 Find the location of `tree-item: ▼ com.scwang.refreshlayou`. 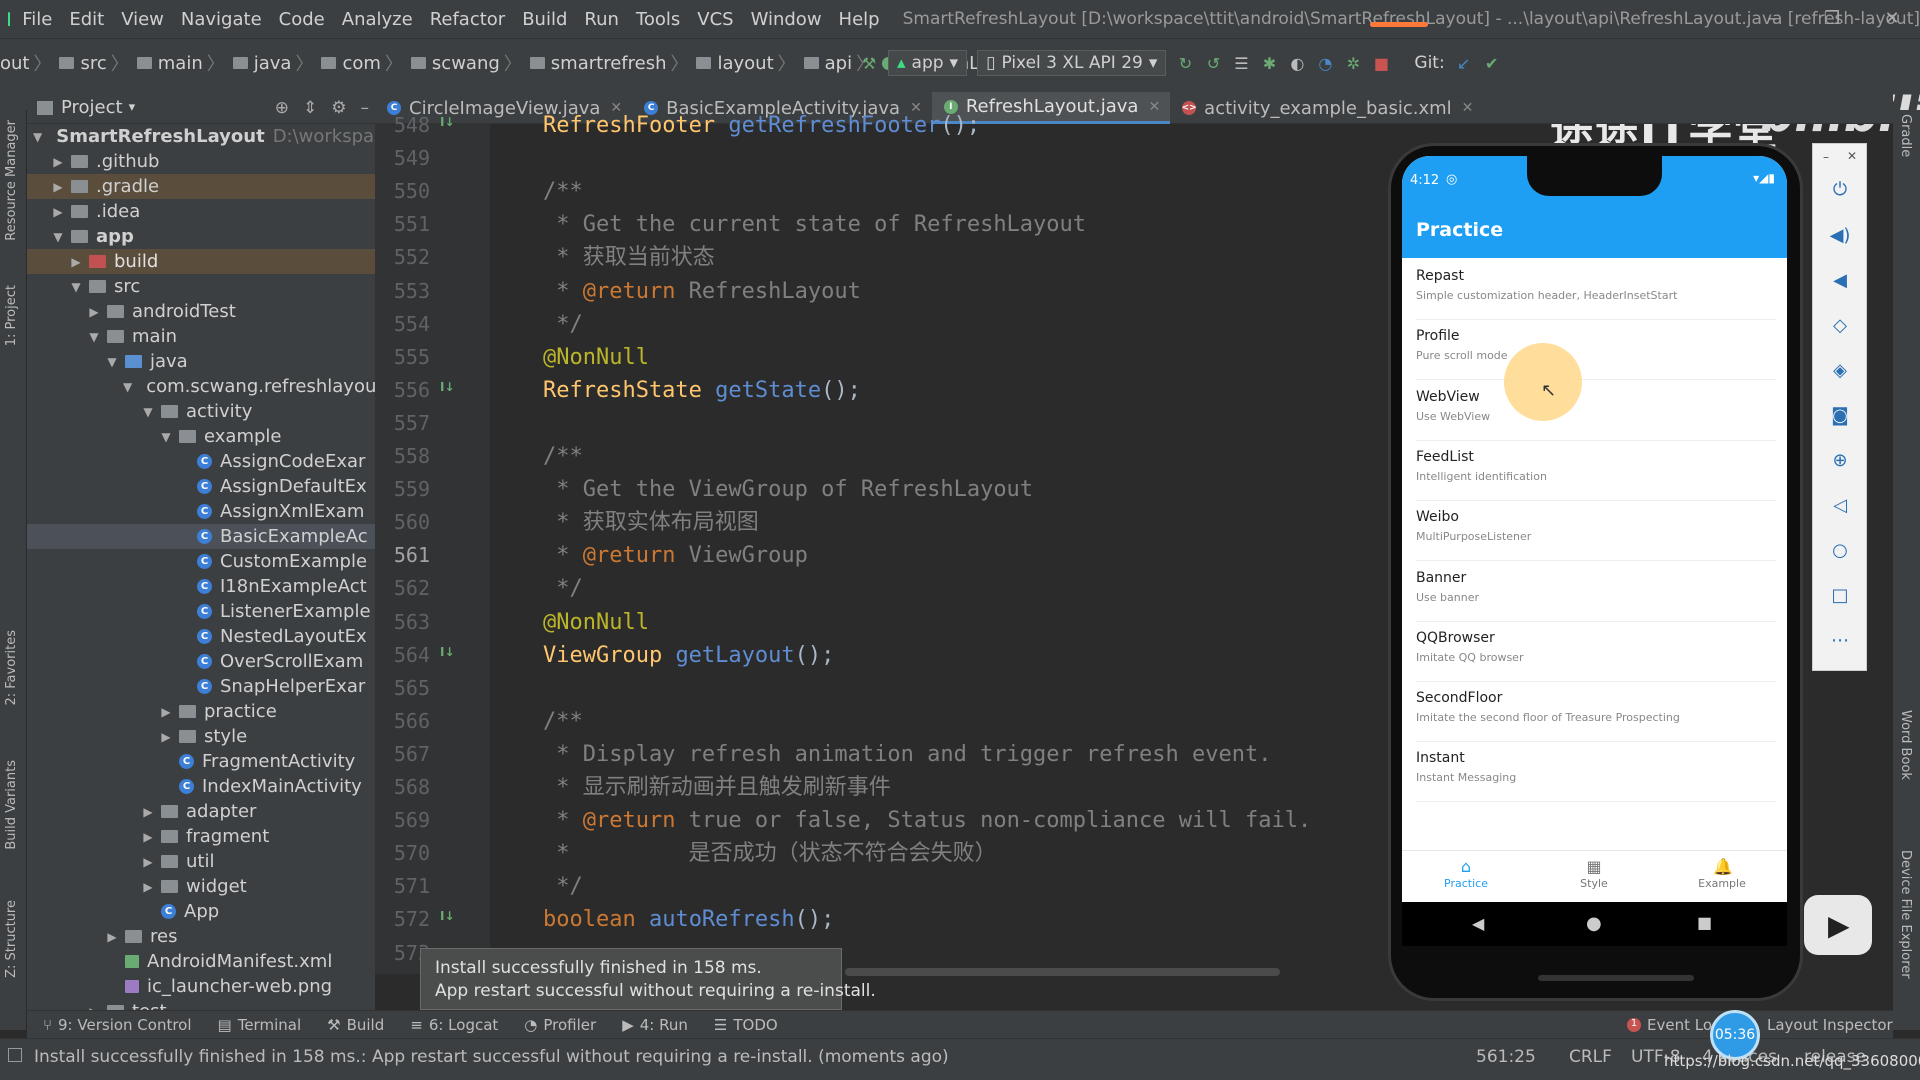

tree-item: ▼ com.scwang.refreshlayou is located at coordinates (201, 386).